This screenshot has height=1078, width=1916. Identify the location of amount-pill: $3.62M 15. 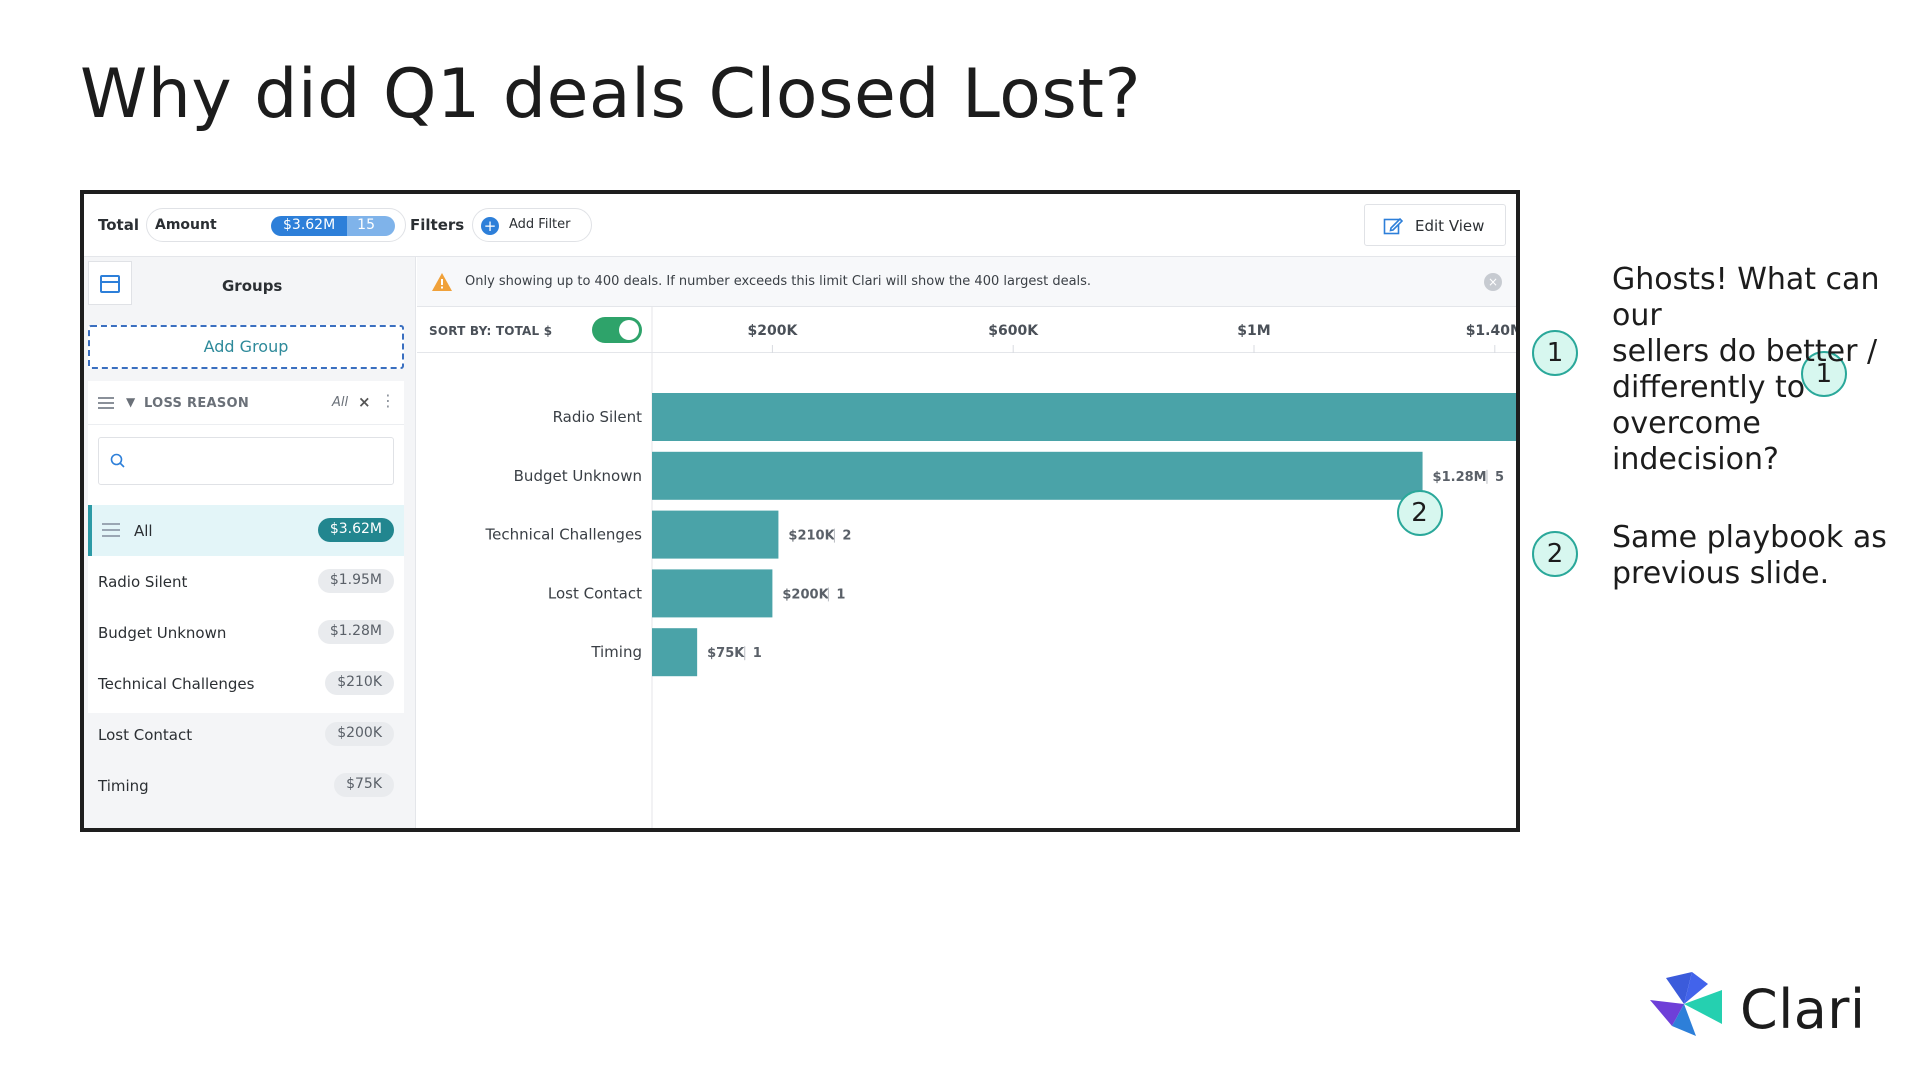
(333, 226).